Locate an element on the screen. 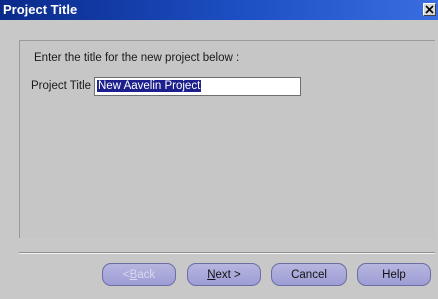 This screenshot has height=299, width=438. next-button-rest: ext > is located at coordinates (228, 274).